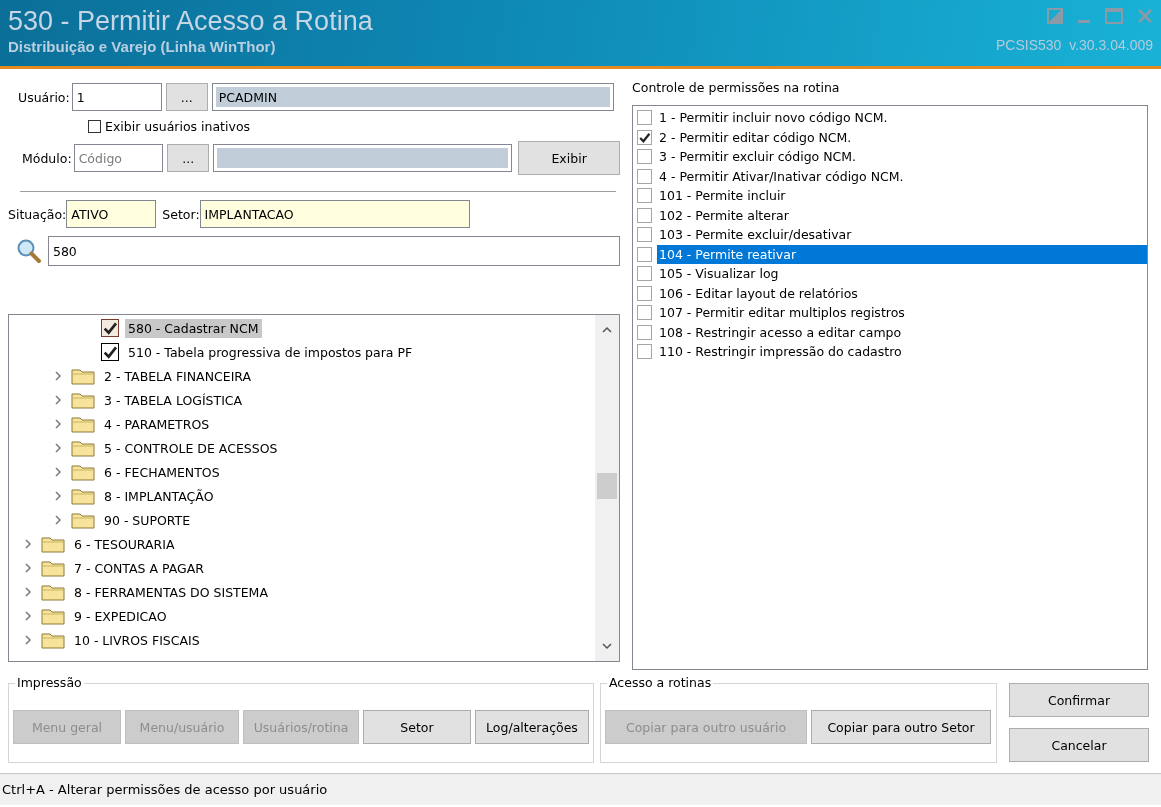 The width and height of the screenshot is (1161, 807). What do you see at coordinates (124, 544) in the screenshot?
I see `tree-item: 6 - TESOURARIA` at bounding box center [124, 544].